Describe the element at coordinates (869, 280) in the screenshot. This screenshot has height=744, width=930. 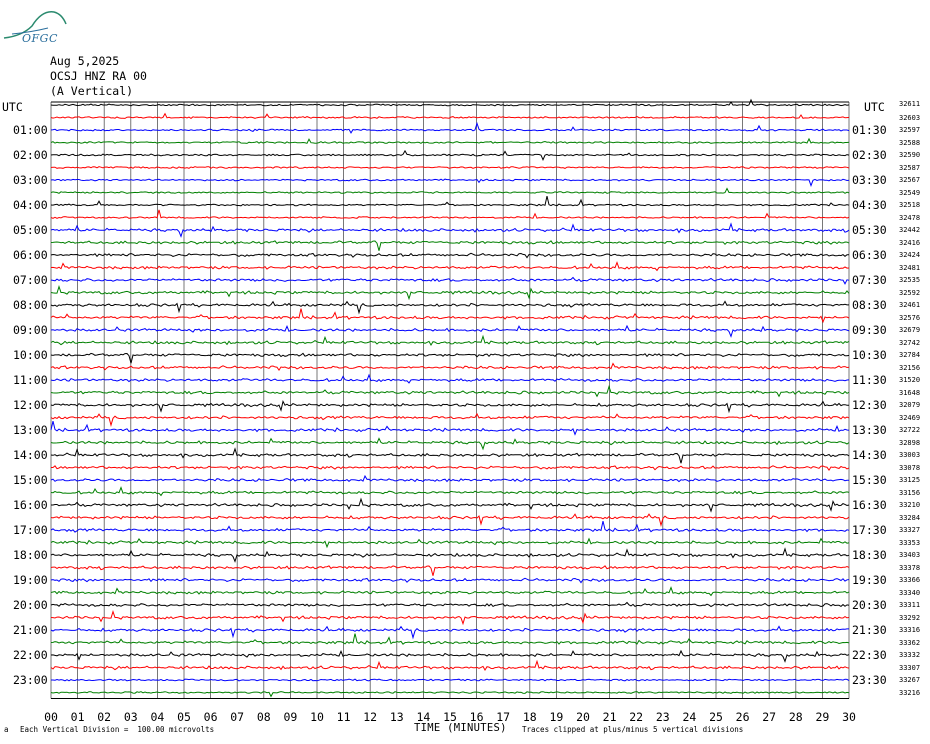
I see `right-hour-label: 07:30` at that location.